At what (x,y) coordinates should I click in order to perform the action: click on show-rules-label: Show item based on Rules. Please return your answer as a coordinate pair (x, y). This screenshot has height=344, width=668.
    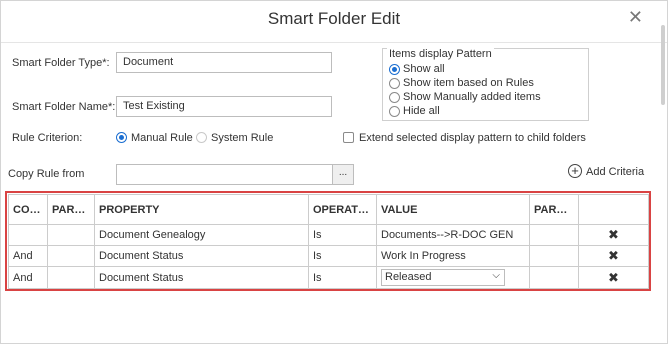
    Looking at the image, I should click on (468, 83).